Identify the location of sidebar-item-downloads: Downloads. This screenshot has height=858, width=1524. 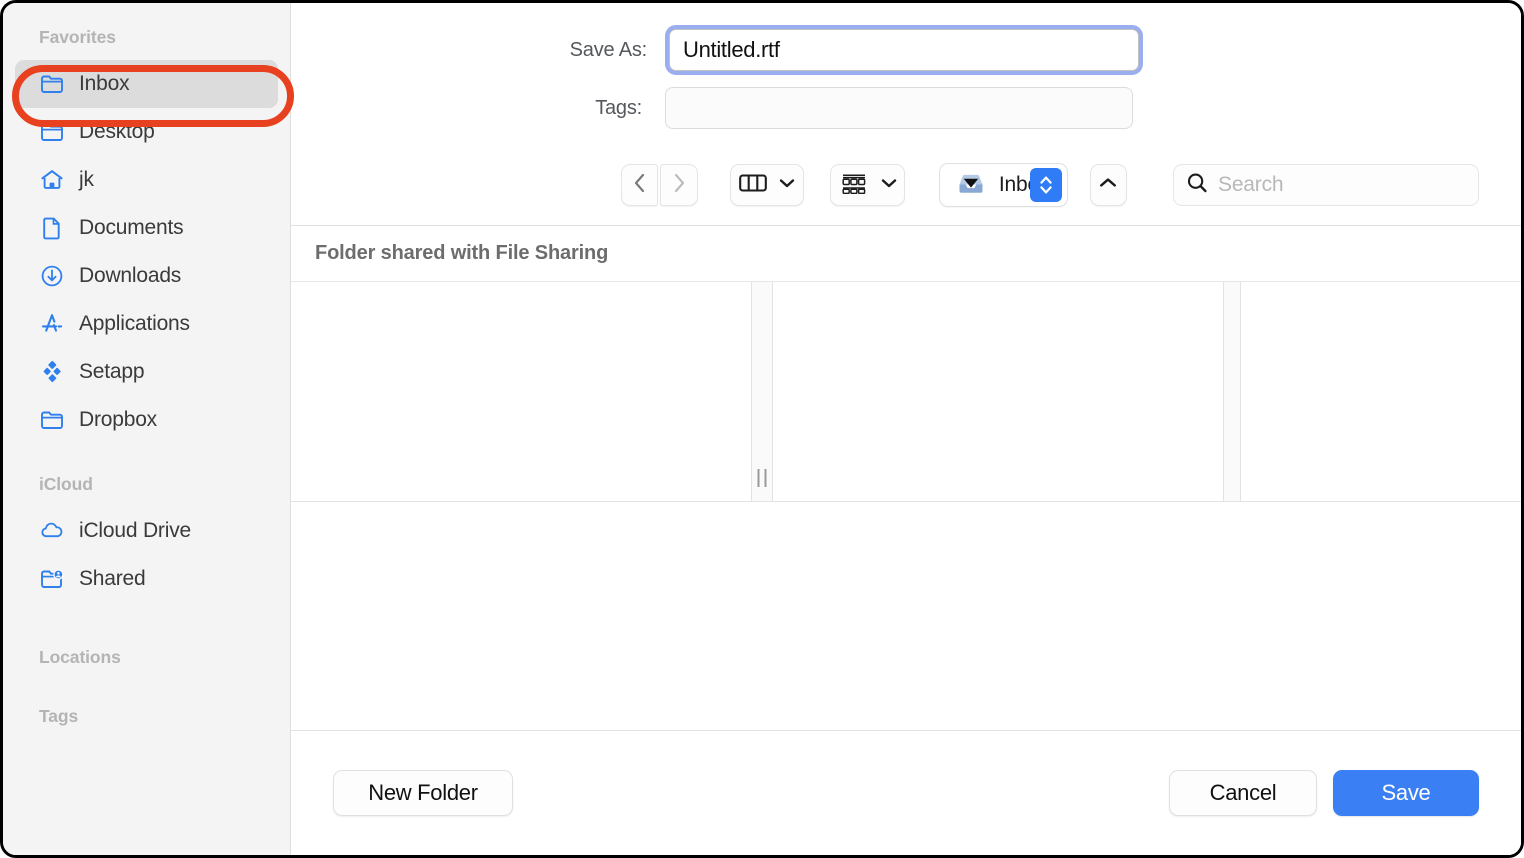
(146, 276).